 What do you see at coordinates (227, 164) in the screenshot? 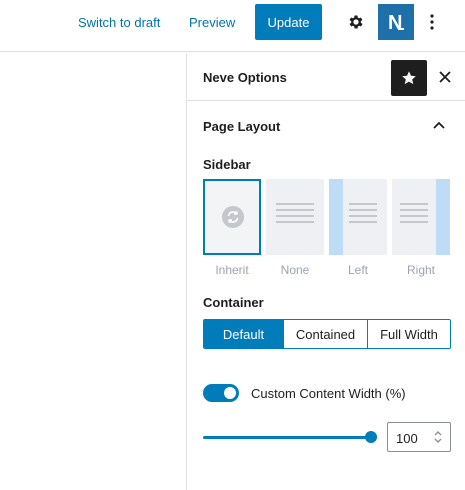
I see `sidebar-label: Sidebar` at bounding box center [227, 164].